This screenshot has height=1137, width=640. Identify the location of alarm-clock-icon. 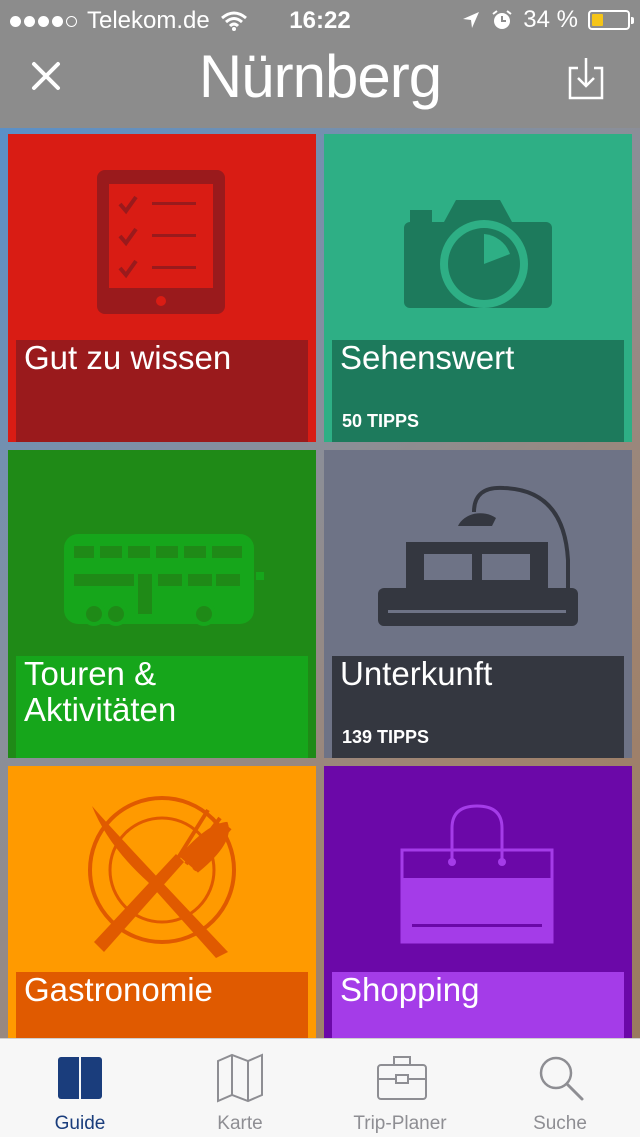
(502, 19).